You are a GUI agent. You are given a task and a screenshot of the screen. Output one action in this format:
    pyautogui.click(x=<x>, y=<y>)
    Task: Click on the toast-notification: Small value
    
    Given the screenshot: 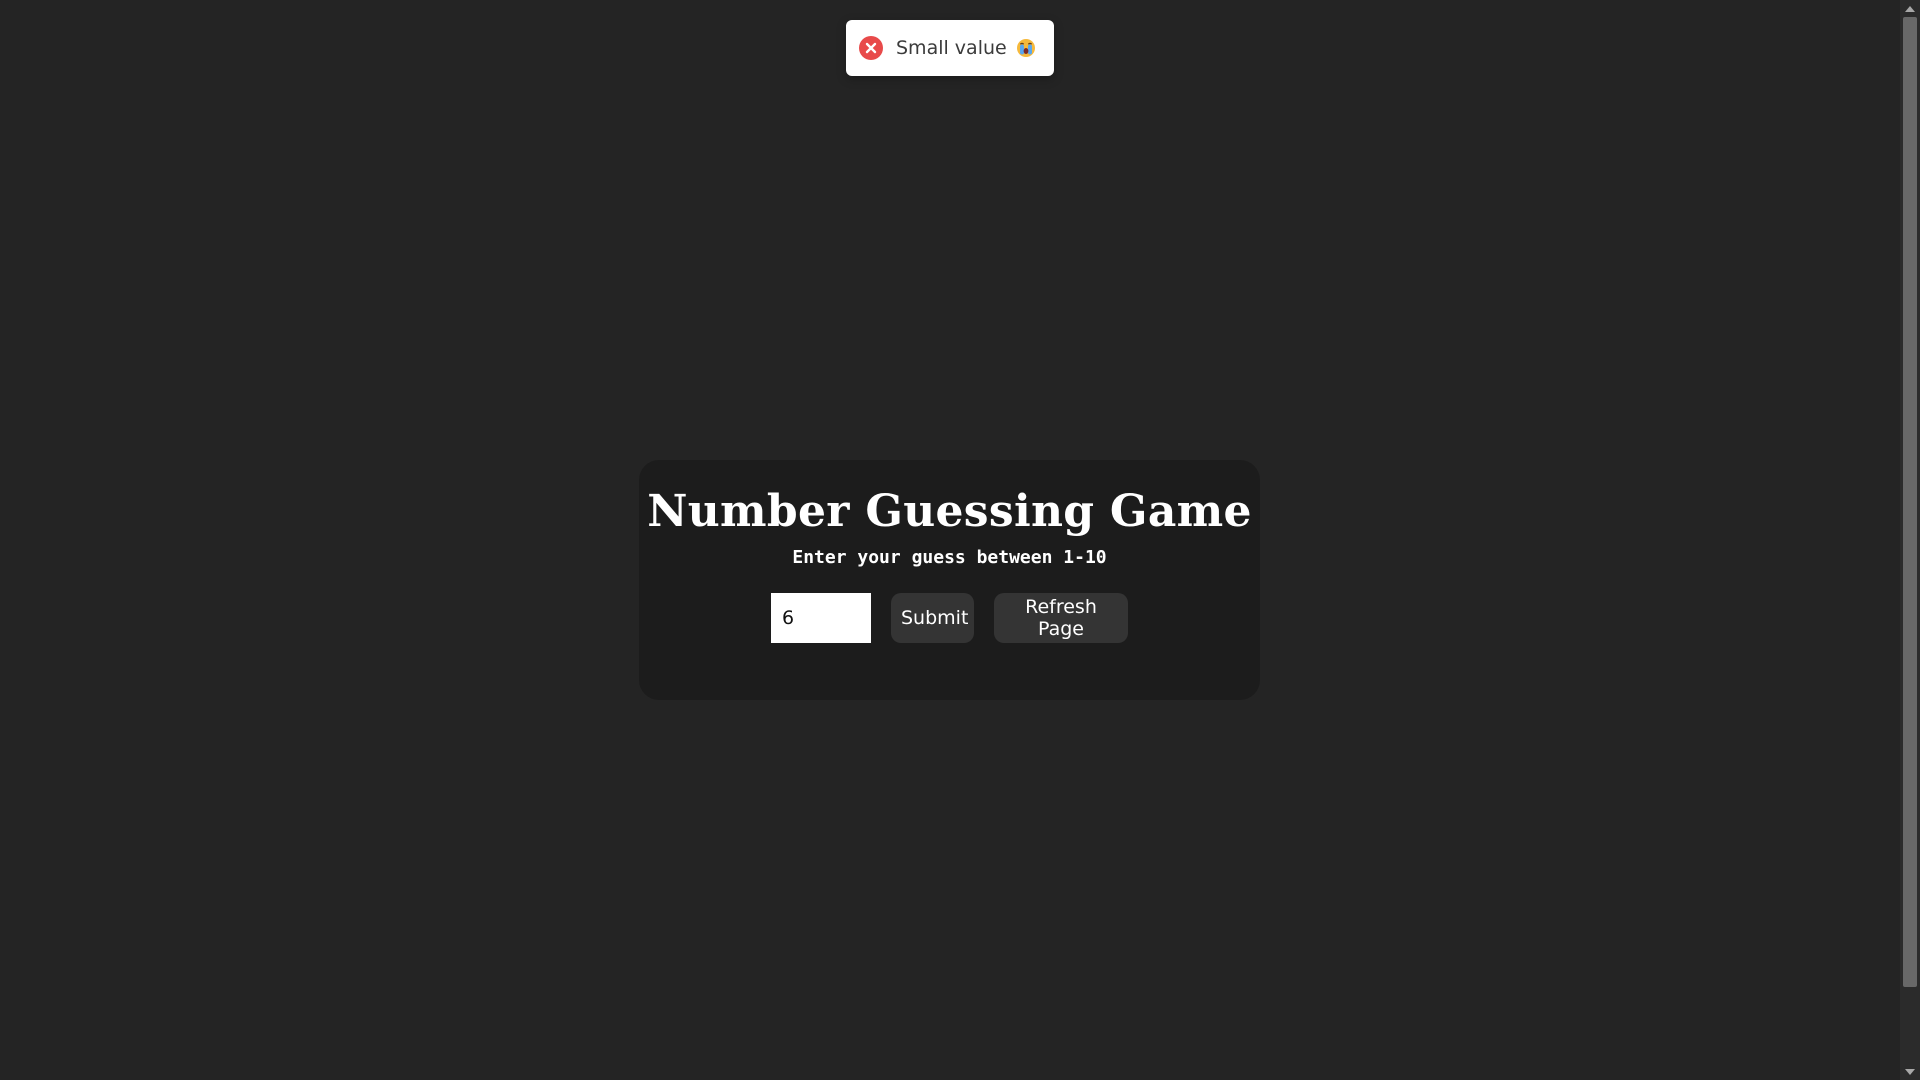 What is the action you would take?
    pyautogui.click(x=950, y=48)
    